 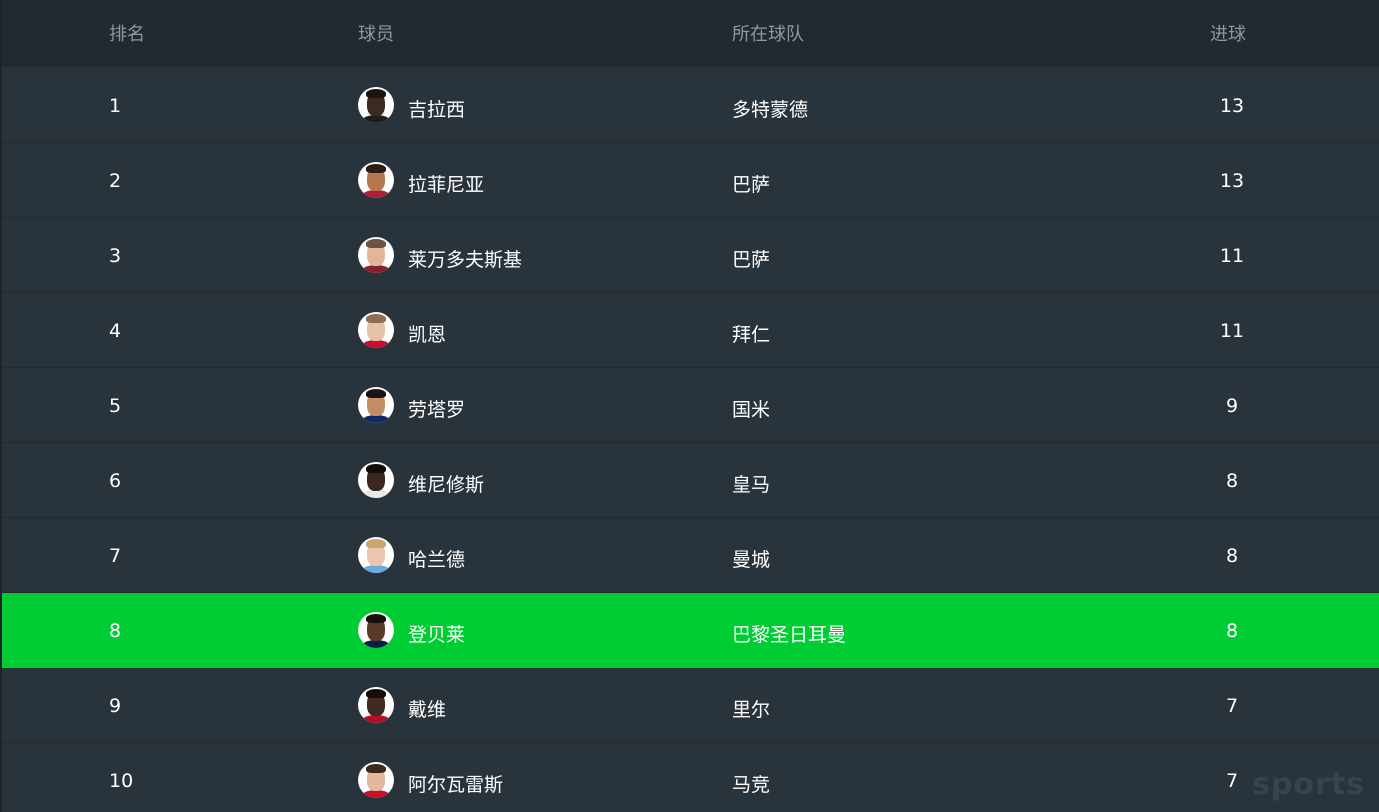 I want to click on table-header: 排名 球员 所在球队 进球, so click(x=690, y=33).